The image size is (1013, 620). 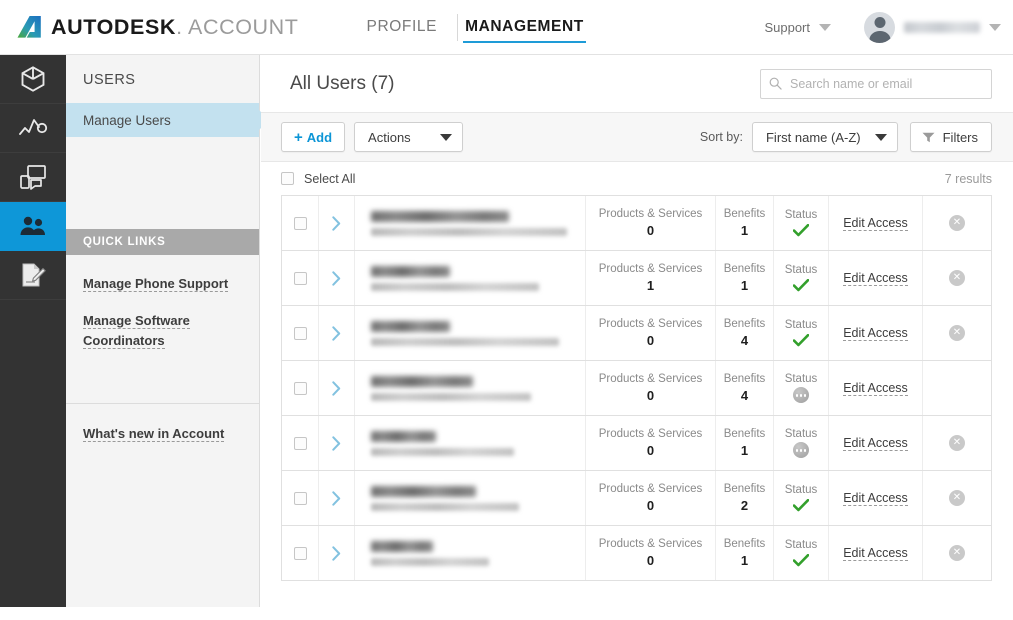 I want to click on quick-link-manage-software-coordinators: Manage Software Coordinators, so click(x=136, y=331).